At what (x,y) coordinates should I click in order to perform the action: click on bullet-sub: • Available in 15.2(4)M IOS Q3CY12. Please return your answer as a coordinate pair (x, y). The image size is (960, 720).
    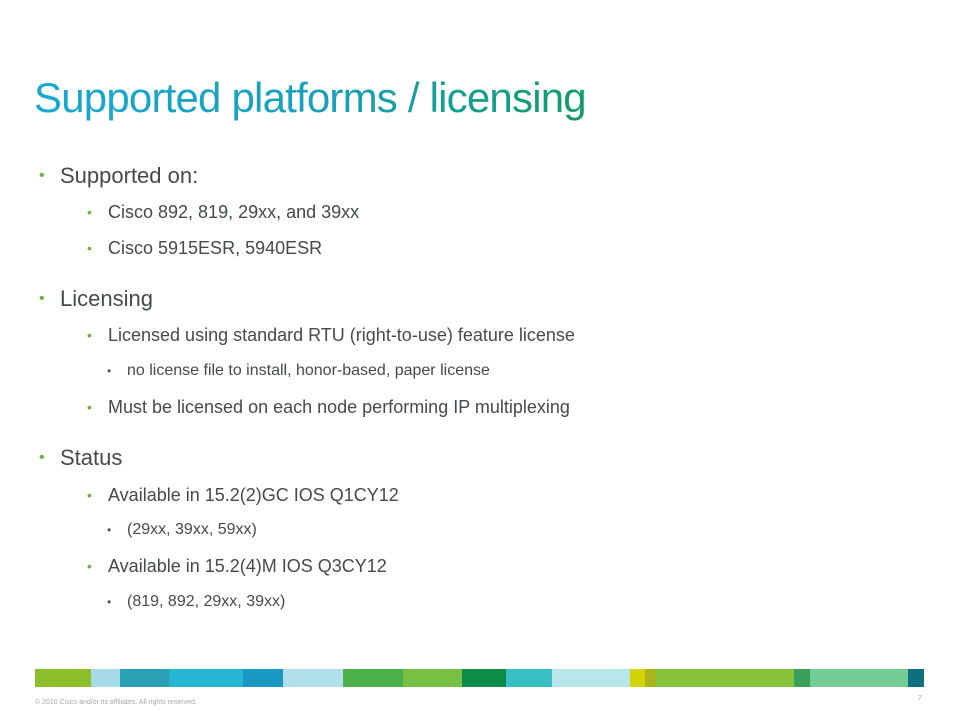
    Looking at the image, I should click on (237, 566).